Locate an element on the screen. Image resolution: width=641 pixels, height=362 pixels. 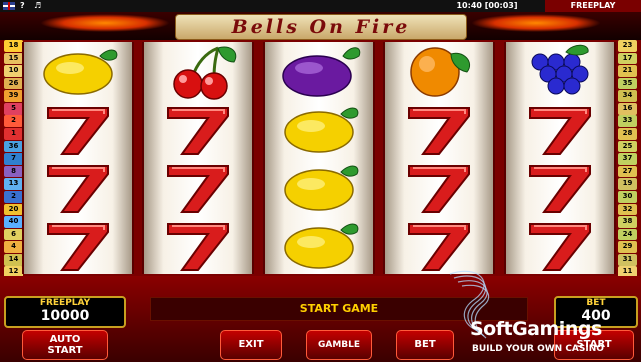
payline-indicator: 17 is located at coordinates (627, 58).